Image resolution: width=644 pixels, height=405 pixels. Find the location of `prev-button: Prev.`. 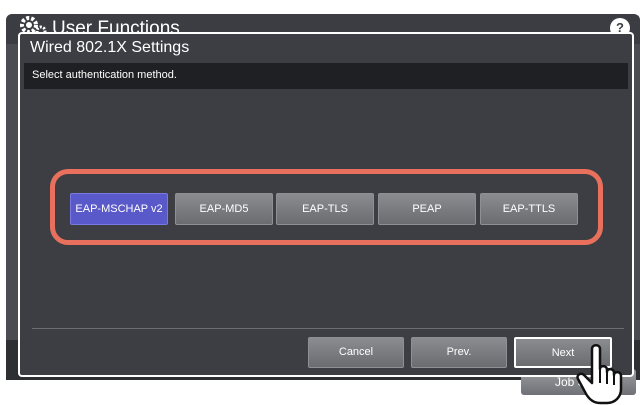

prev-button: Prev. is located at coordinates (459, 352).